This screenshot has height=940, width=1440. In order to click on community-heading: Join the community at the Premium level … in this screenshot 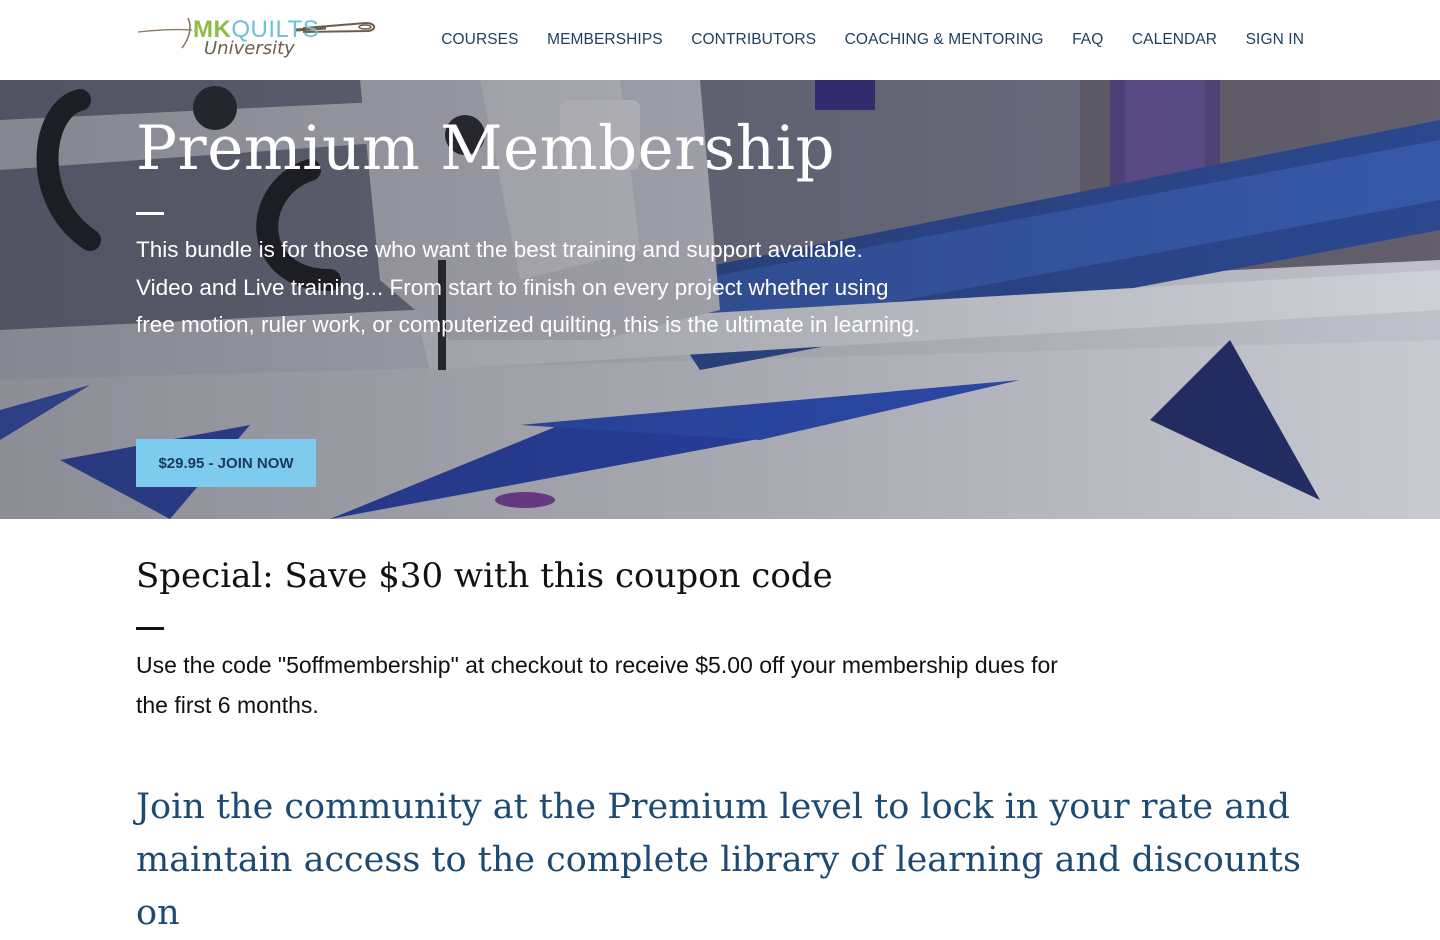, I will do `click(718, 860)`.